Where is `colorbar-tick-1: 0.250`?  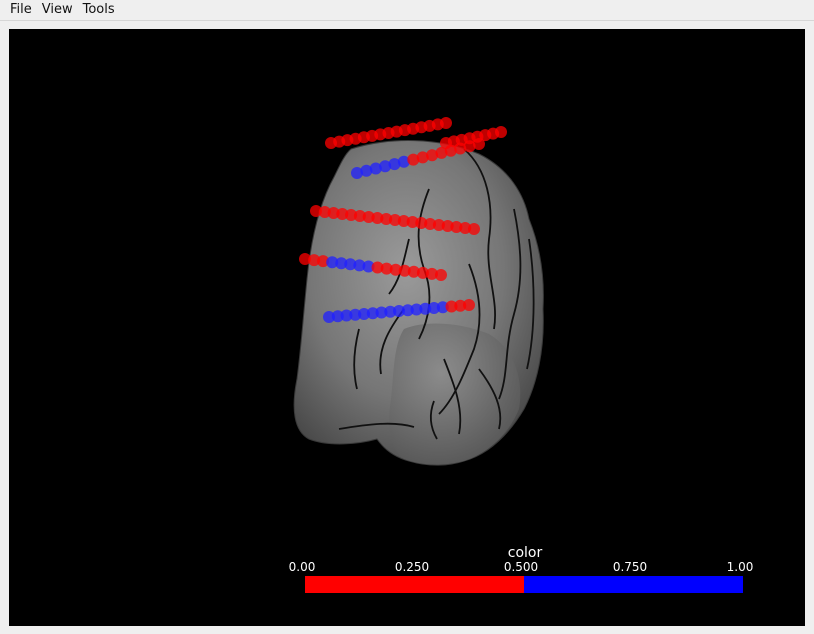 colorbar-tick-1: 0.250 is located at coordinates (412, 567).